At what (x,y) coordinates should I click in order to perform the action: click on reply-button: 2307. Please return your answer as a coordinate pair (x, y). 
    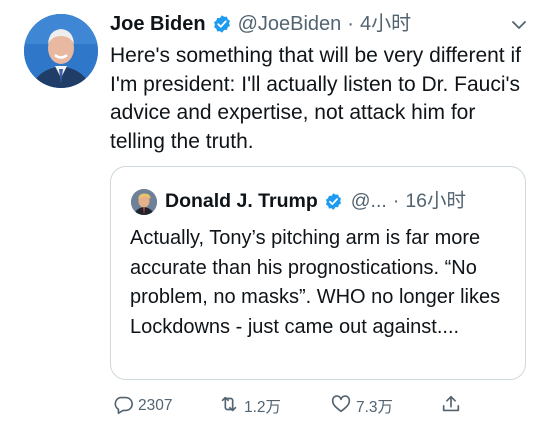
    Looking at the image, I should click on (142, 406).